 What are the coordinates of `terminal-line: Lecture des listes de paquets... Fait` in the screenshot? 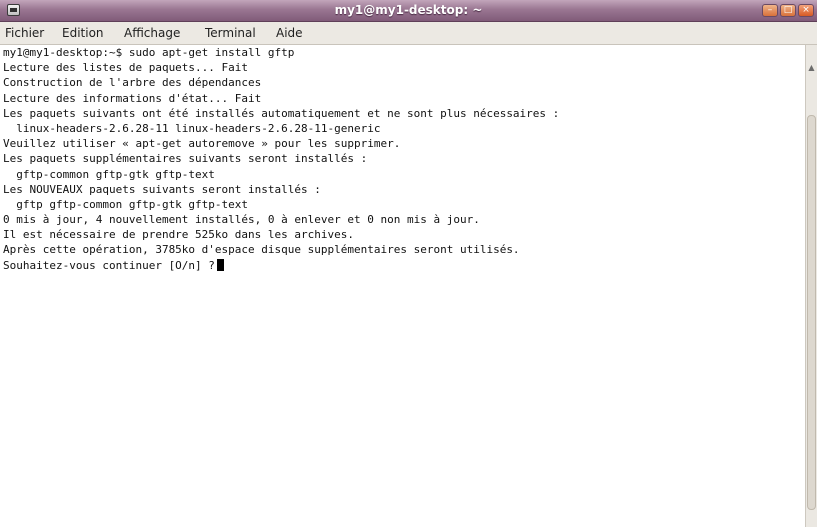 It's located at (126, 68).